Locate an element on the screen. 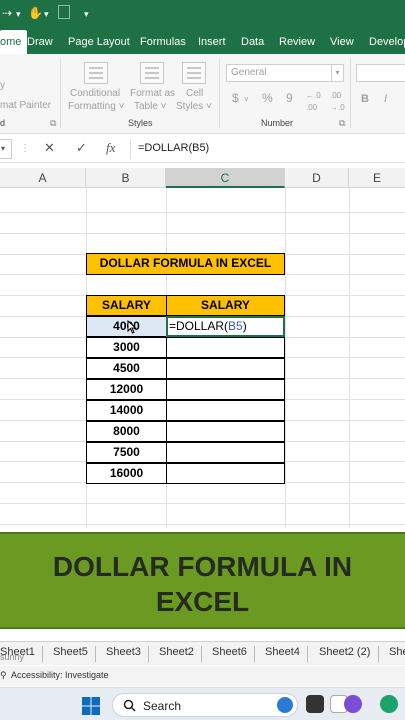 The image size is (405, 720). salary-cell-c12 is located at coordinates (225, 473).